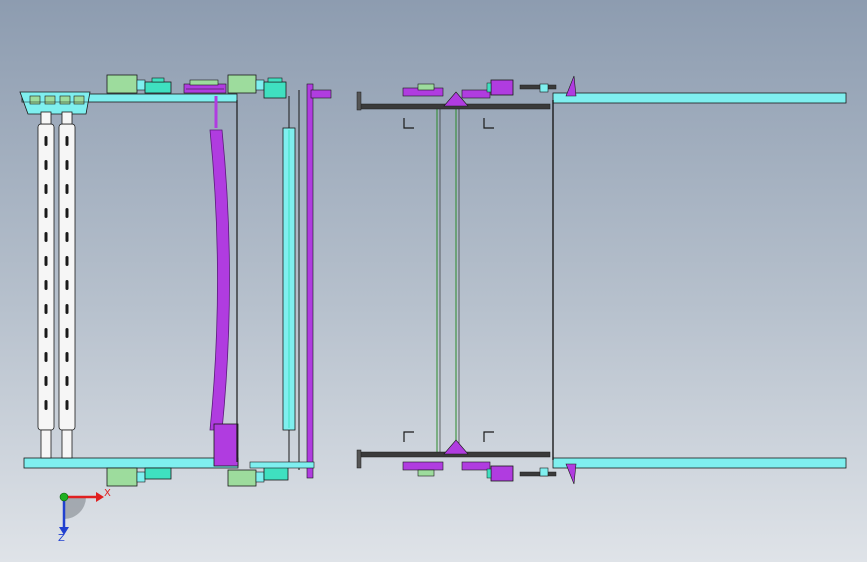  What do you see at coordinates (289, 280) in the screenshot?
I see `tension-bar` at bounding box center [289, 280].